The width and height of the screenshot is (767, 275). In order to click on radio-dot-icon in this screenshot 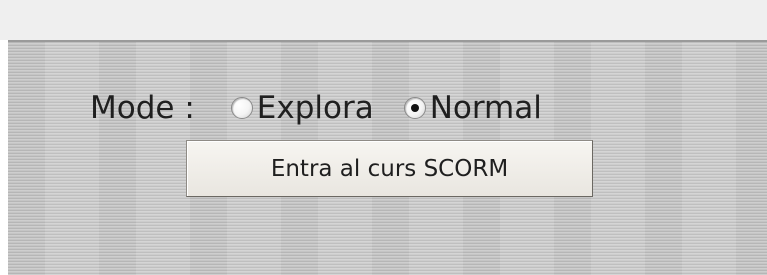, I will do `click(414, 108)`.